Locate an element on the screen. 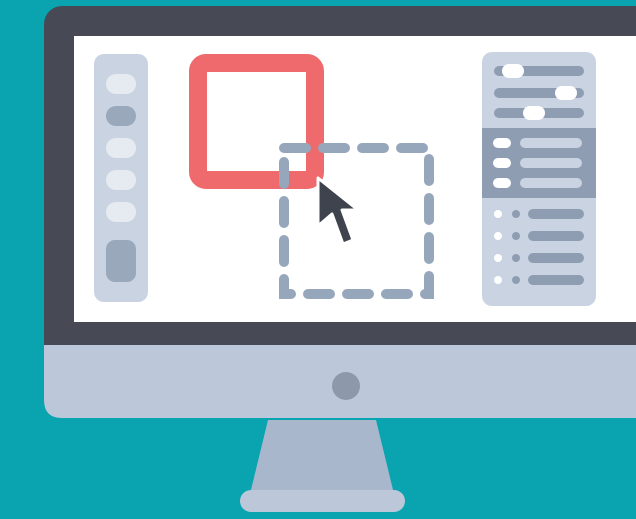  monitor-stand is located at coordinates (322, 457).